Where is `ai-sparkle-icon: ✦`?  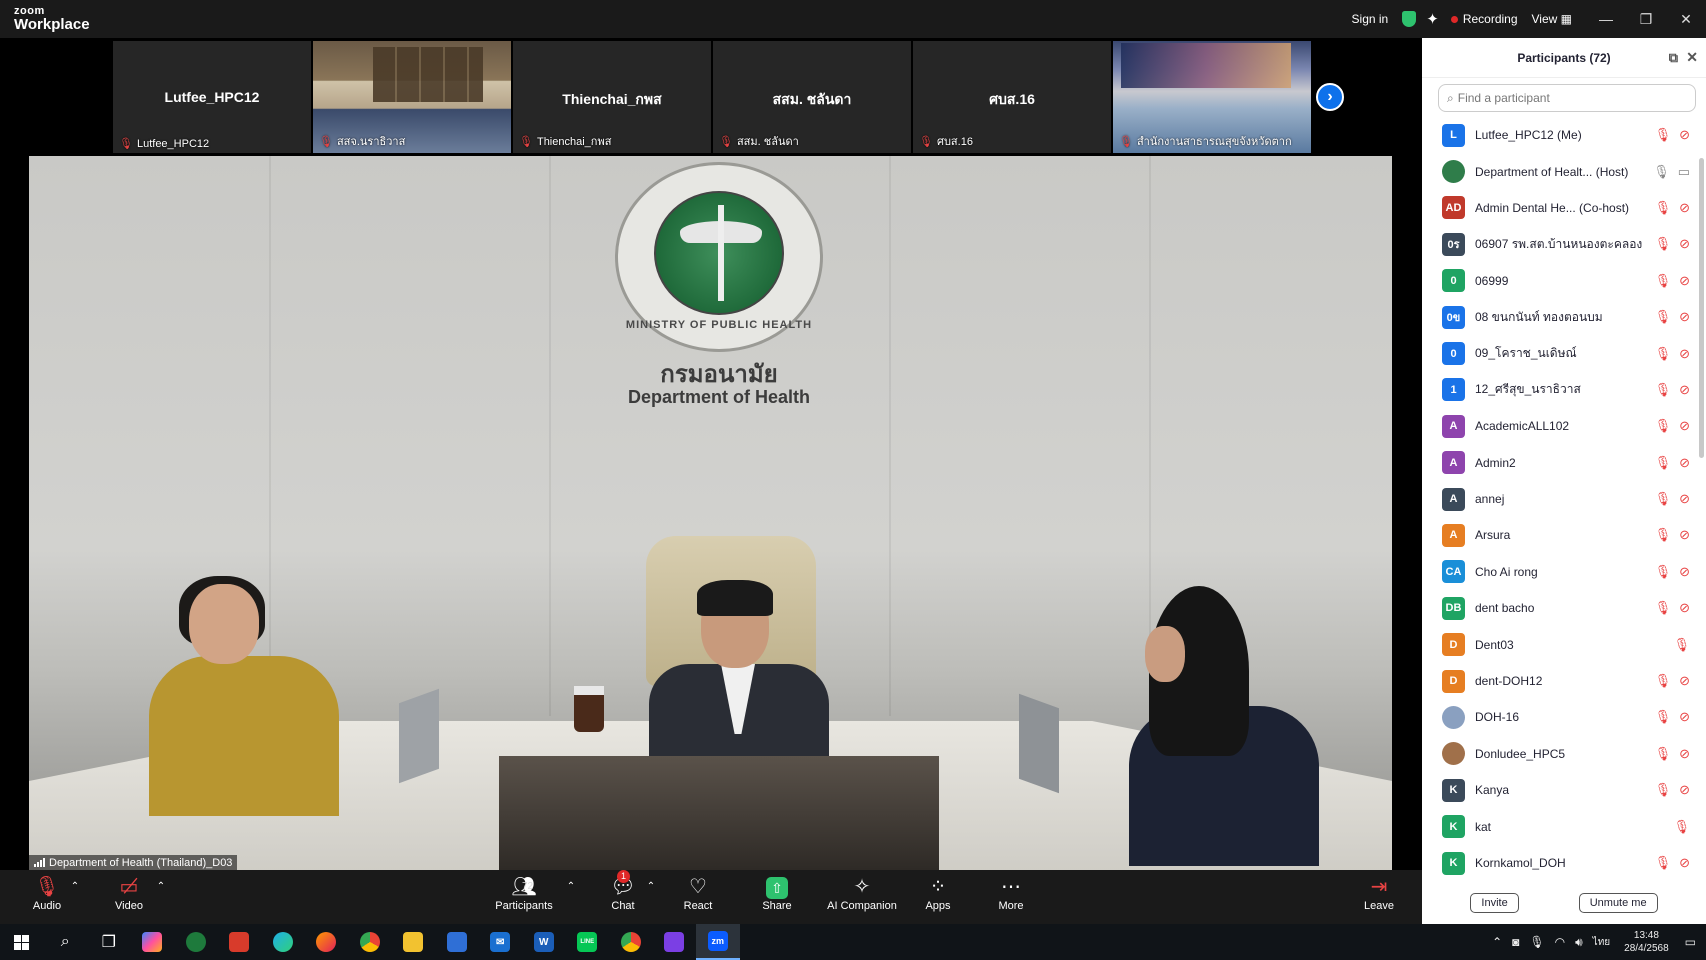
ai-sparkle-icon: ✦ is located at coordinates (1432, 19).